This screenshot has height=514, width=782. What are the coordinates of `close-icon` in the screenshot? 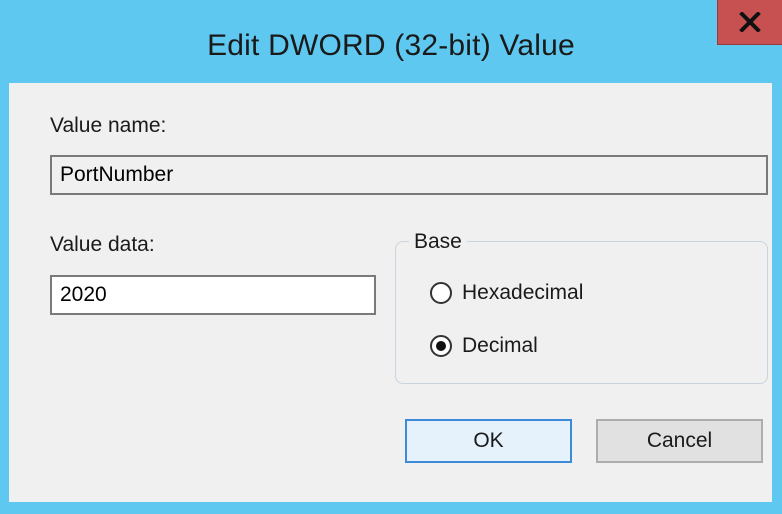 It's located at (750, 22).